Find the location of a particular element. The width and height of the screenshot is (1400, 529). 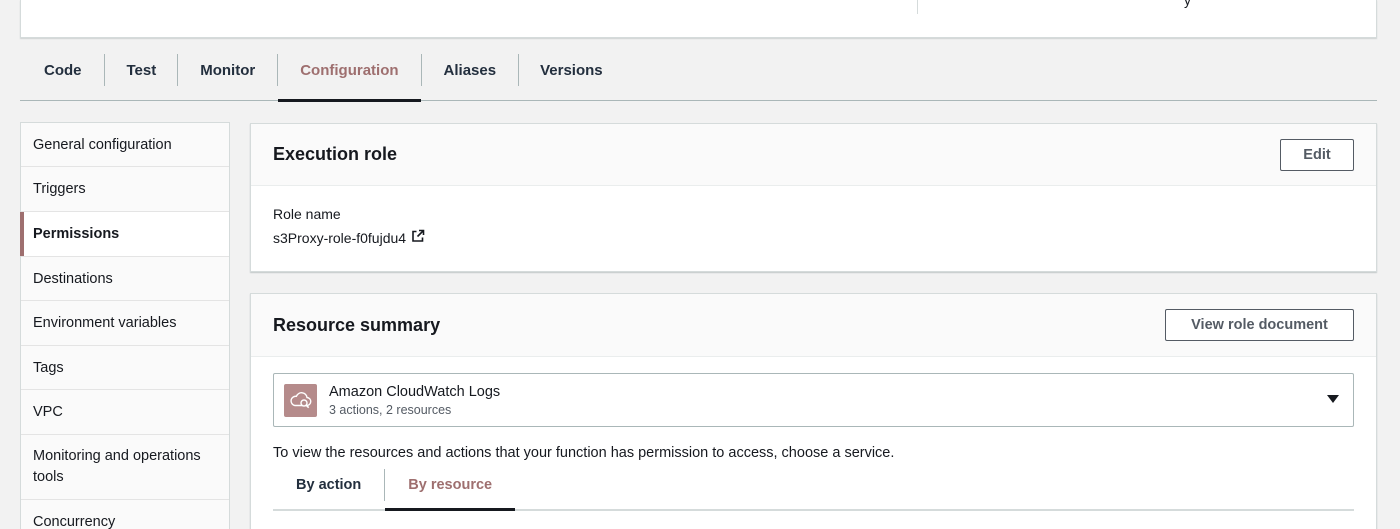

execution-role-header: Execution role Edit is located at coordinates (813, 155).